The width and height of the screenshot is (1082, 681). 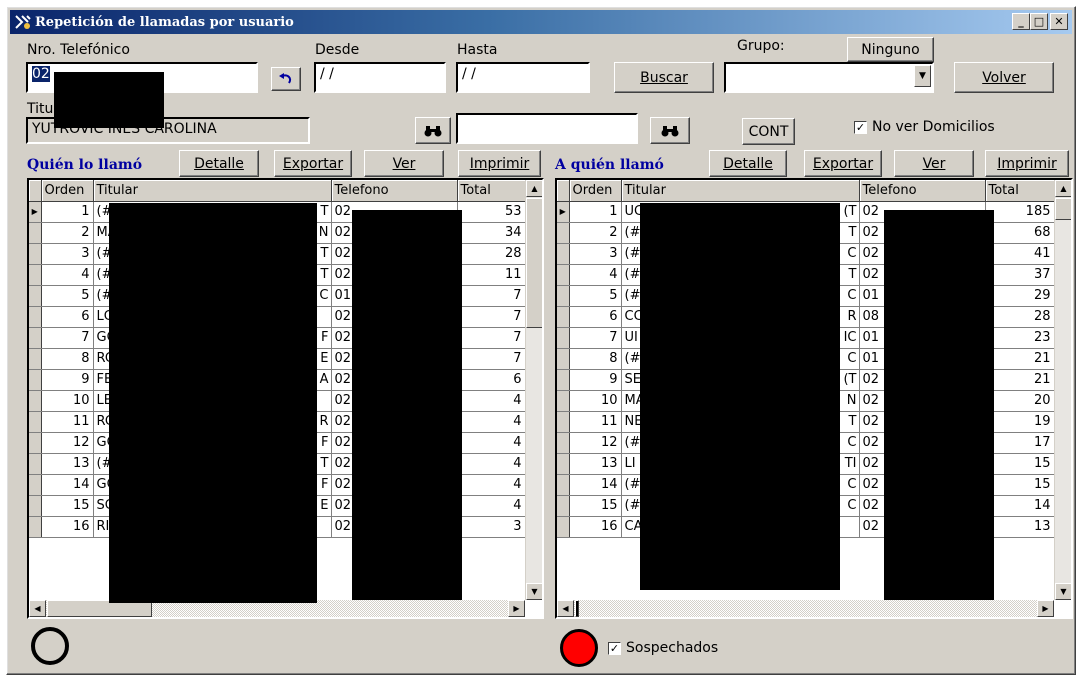 I want to click on scroll-right-icon: ▶, so click(x=1045, y=608).